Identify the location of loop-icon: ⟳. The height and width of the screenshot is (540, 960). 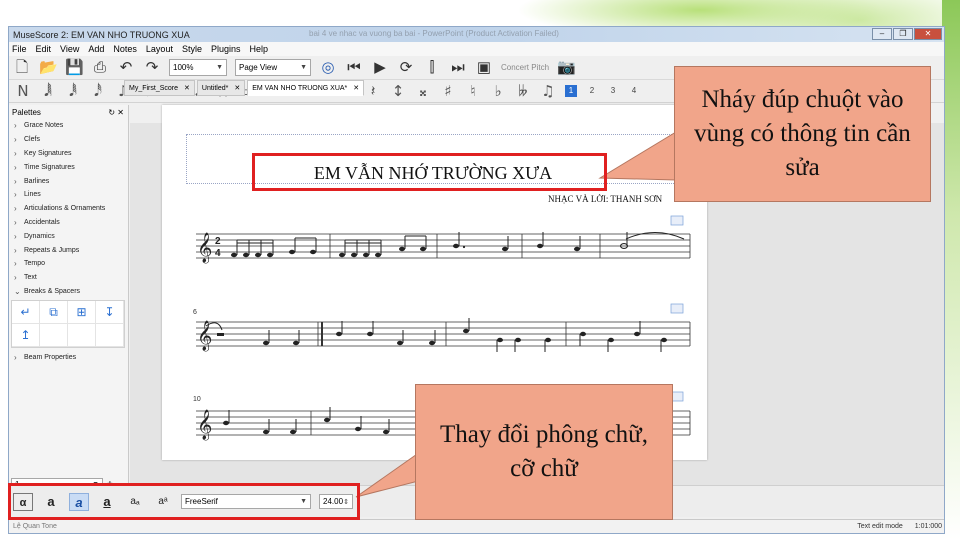
(406, 68).